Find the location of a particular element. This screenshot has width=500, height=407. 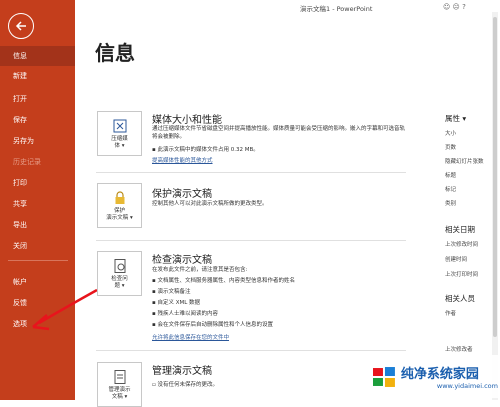

check-issues-button: 检查问 题 ▾ is located at coordinates (119, 273).